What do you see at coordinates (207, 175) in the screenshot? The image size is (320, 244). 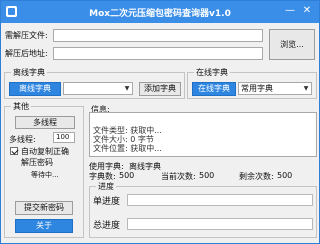 I see `current-count-value: 500` at bounding box center [207, 175].